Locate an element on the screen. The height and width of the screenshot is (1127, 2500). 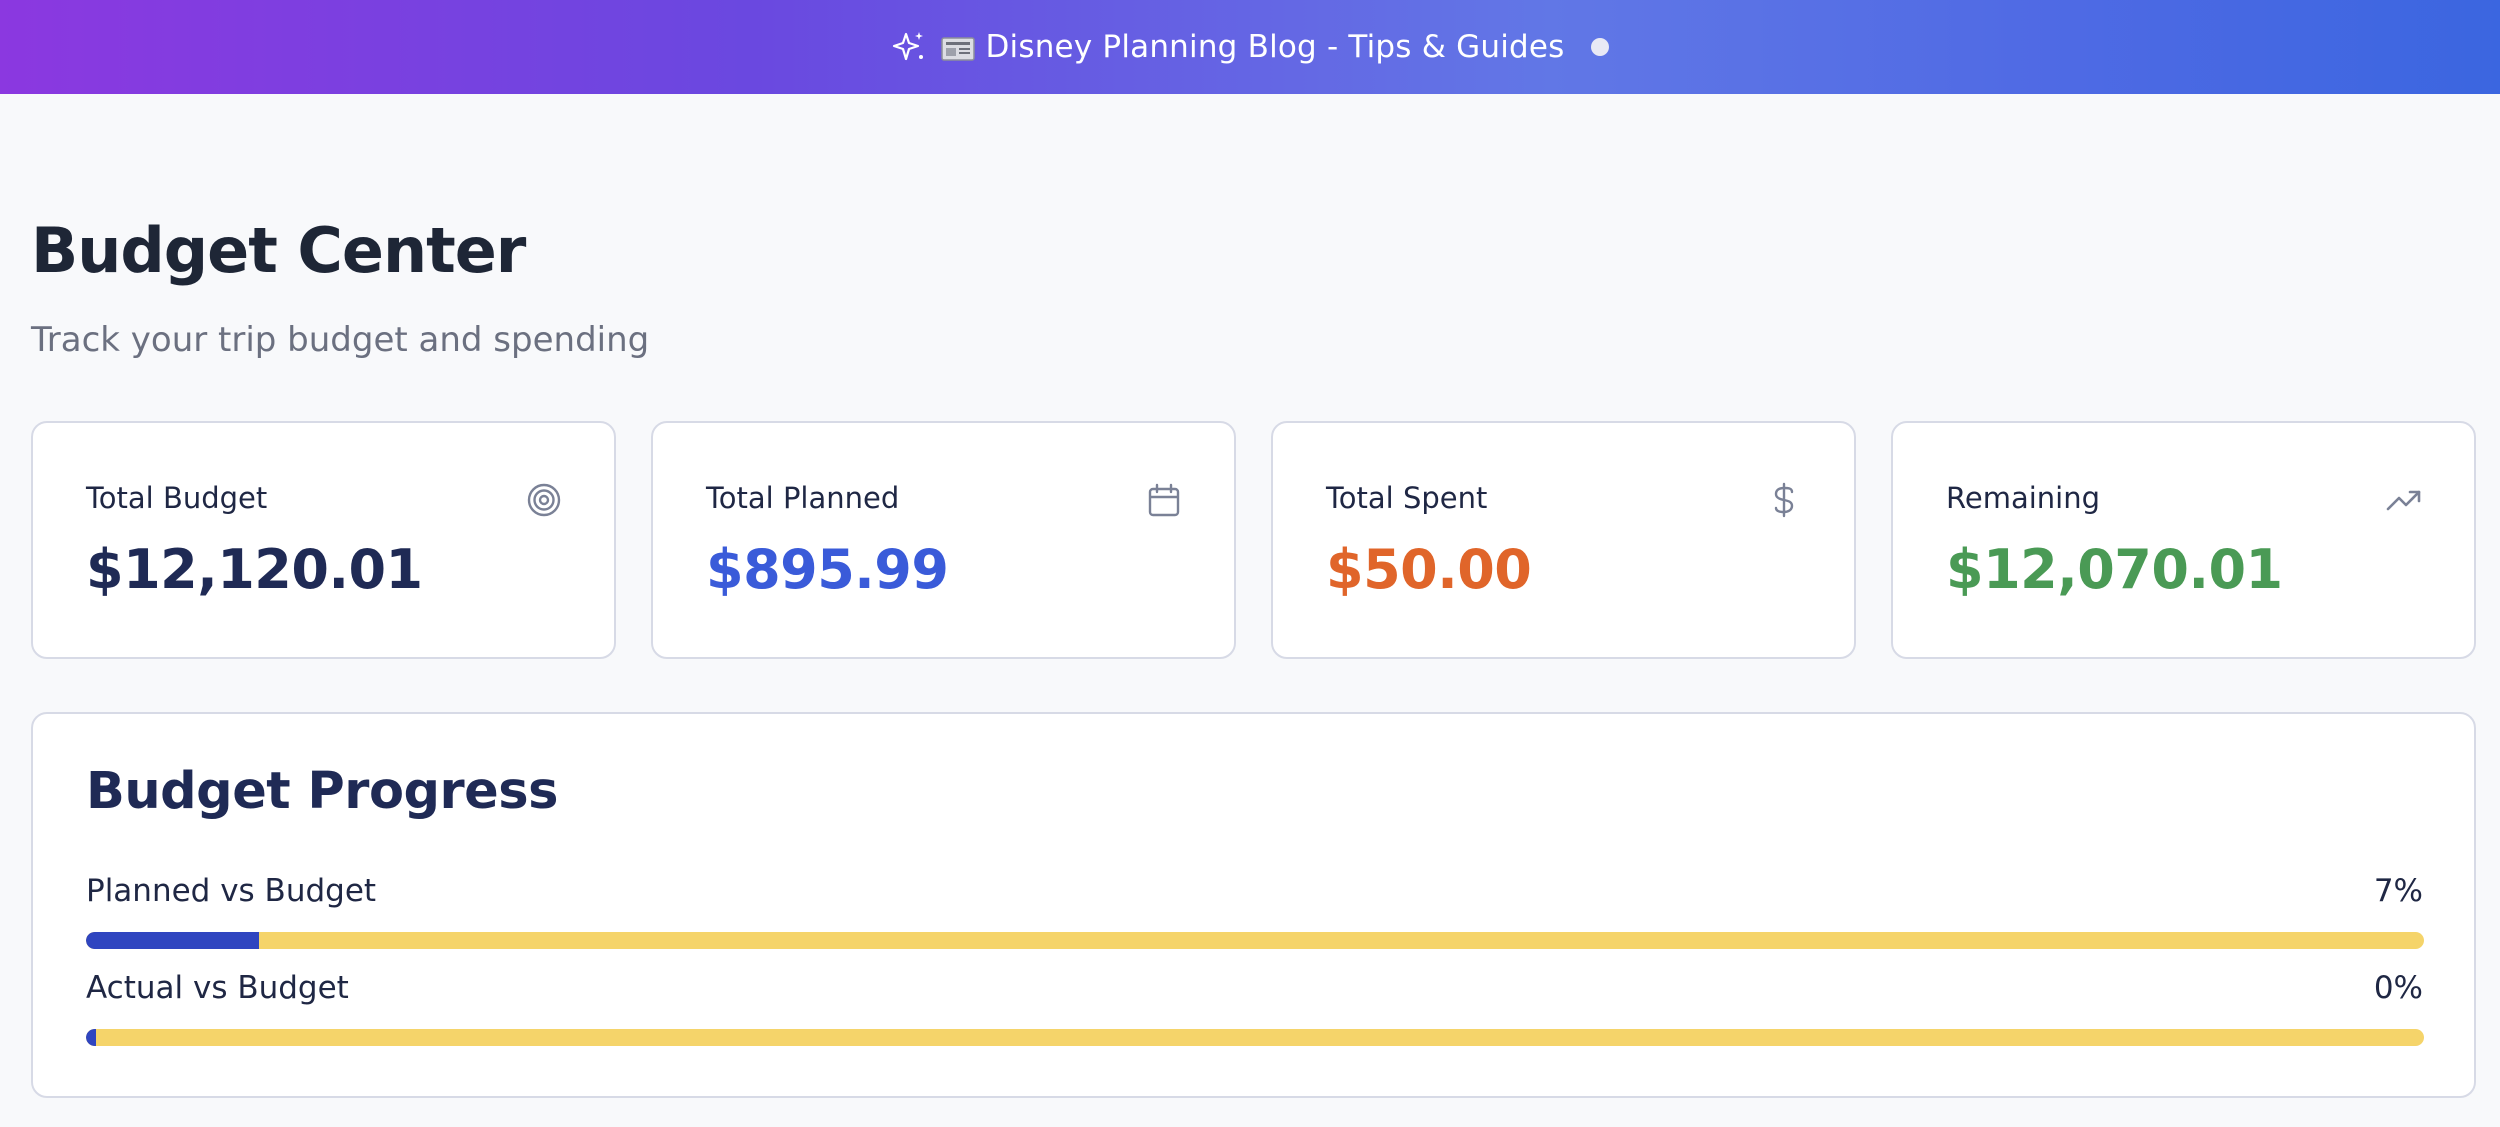
progress-percent-actual: 0% is located at coordinates (2398, 988).